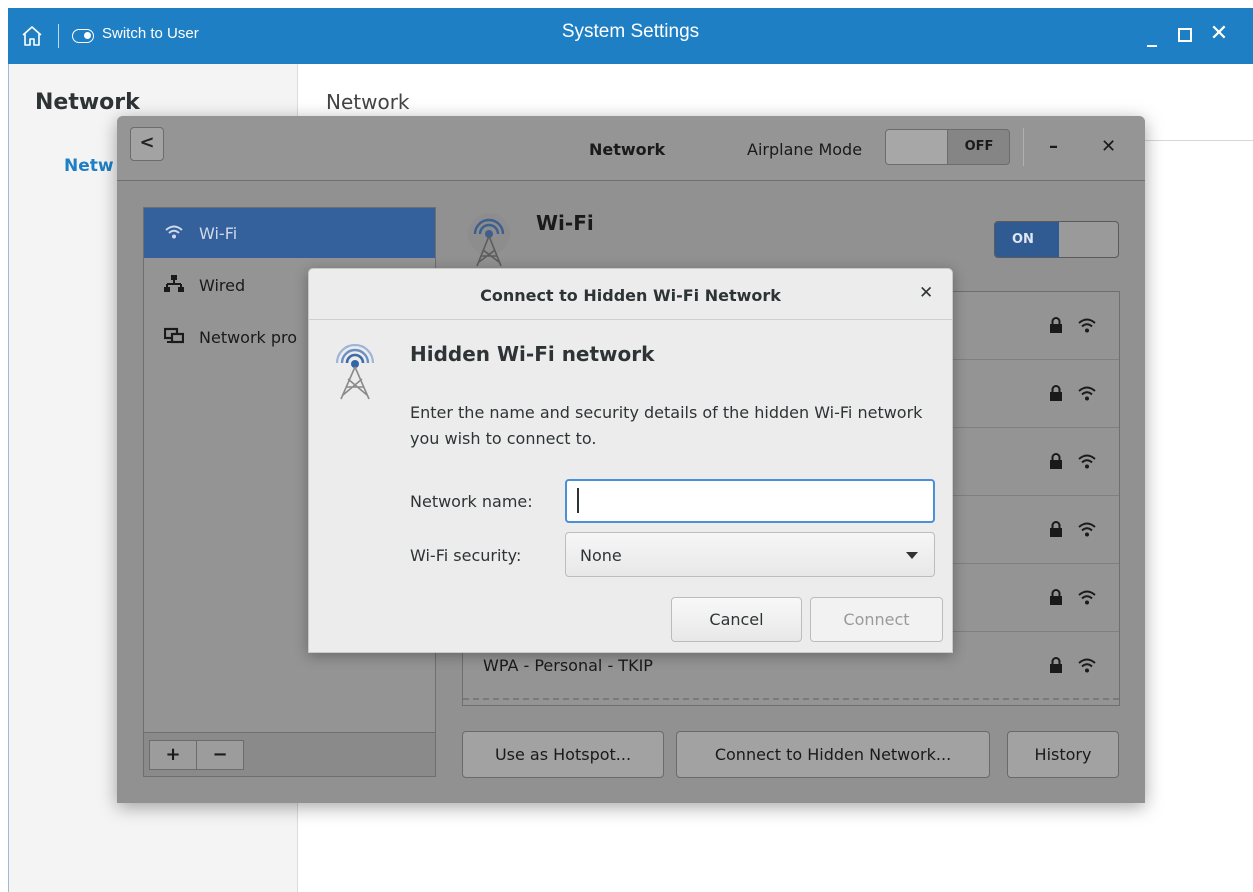 The image size is (1253, 892). I want to click on back-button: <, so click(147, 144).